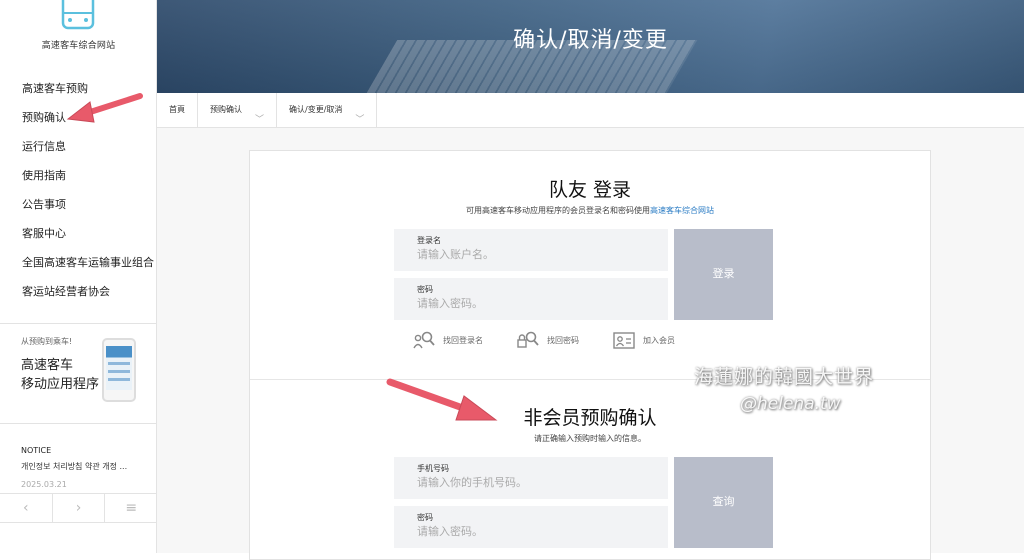 The height and width of the screenshot is (560, 1024). Describe the element at coordinates (425, 517) in the screenshot. I see `guest-password-label: 密码` at that location.